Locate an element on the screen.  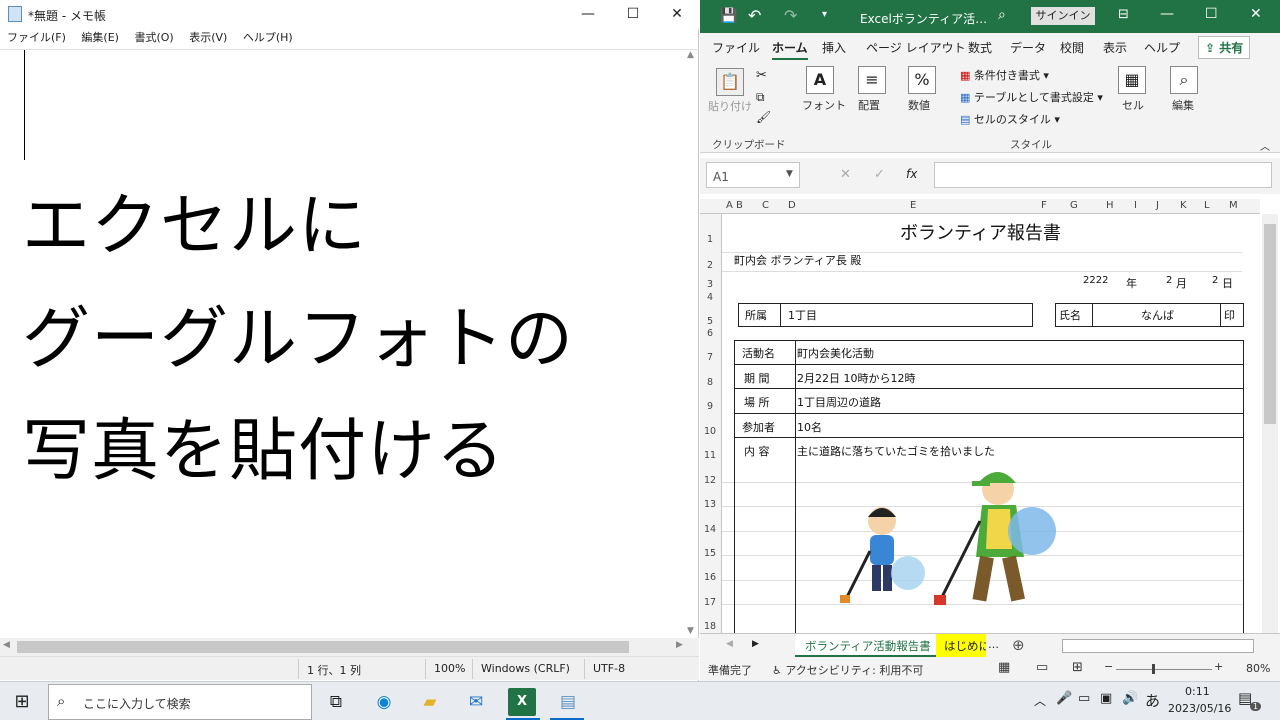
month-value: 2 is located at coordinates (1169, 280).